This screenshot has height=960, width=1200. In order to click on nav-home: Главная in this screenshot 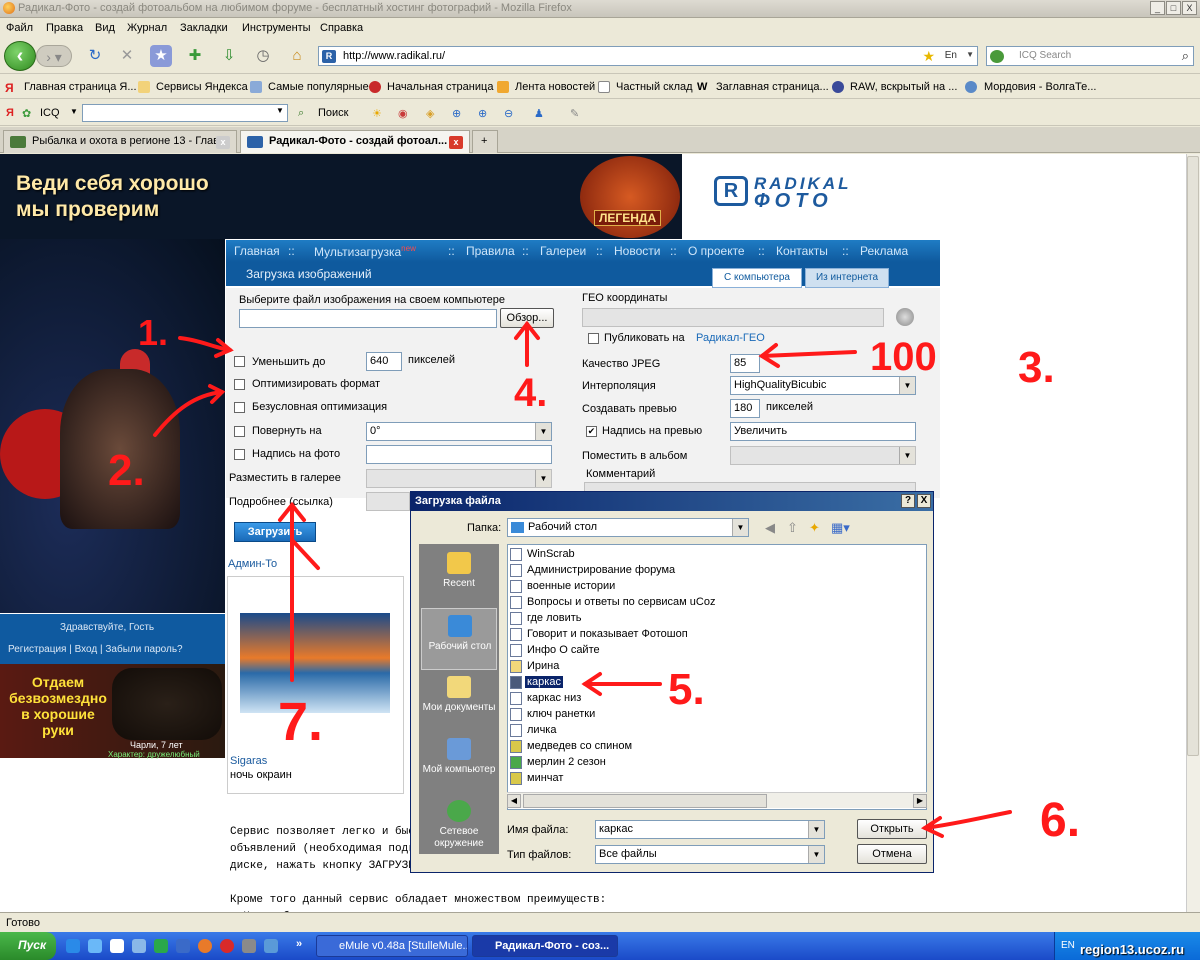, I will do `click(257, 251)`.